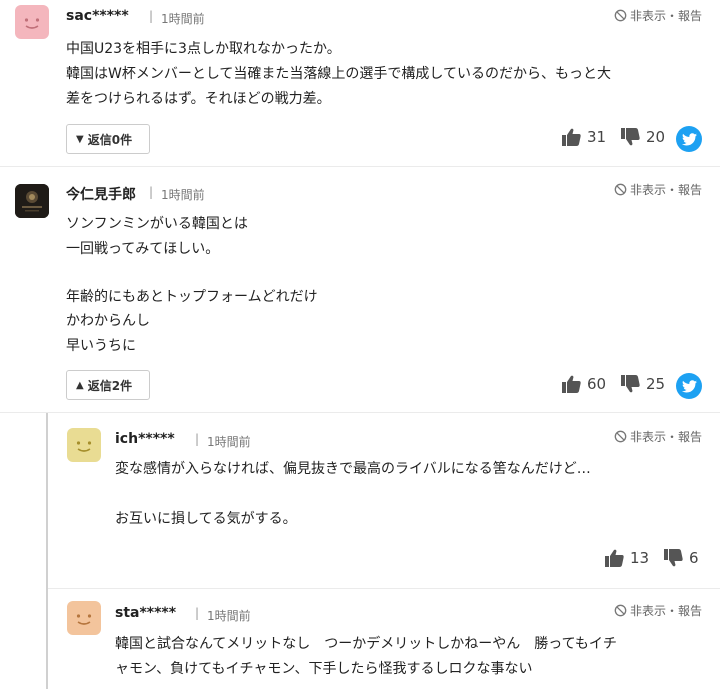 Image resolution: width=720 pixels, height=689 pixels. What do you see at coordinates (97, 16) in the screenshot?
I see `user-name: sac*****` at bounding box center [97, 16].